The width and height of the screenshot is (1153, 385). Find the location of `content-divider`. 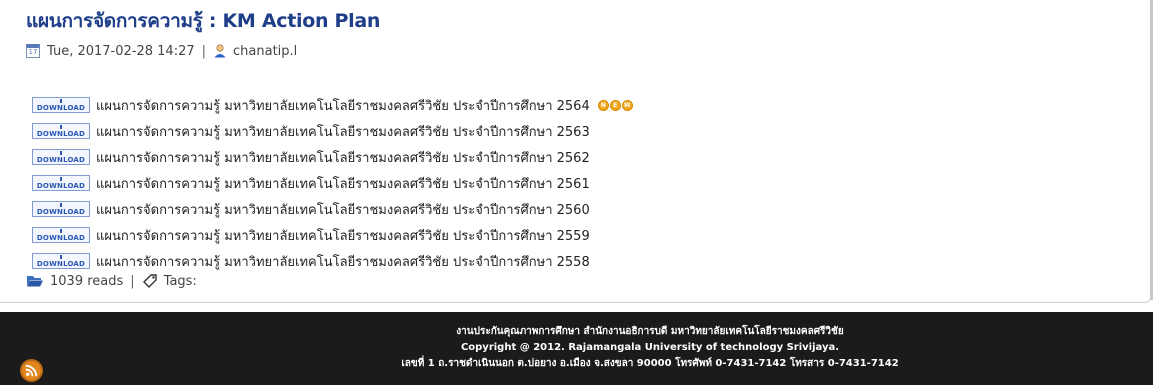

content-divider is located at coordinates (575, 299).